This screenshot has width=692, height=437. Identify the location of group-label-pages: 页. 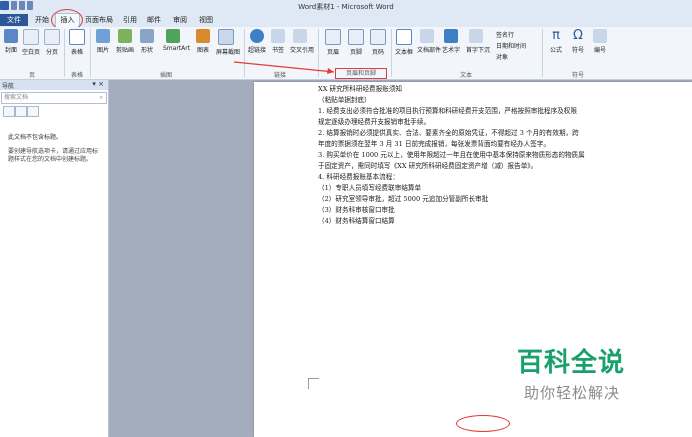
(31, 75).